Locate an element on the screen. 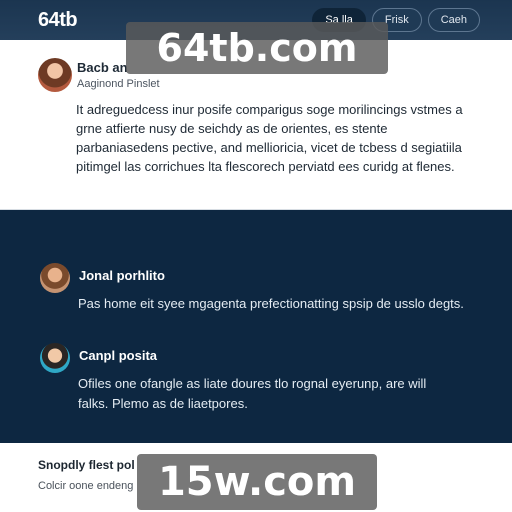 The width and height of the screenshot is (512, 512). bottom-text: Colcir oone endeng is located at coordinates (86, 486).